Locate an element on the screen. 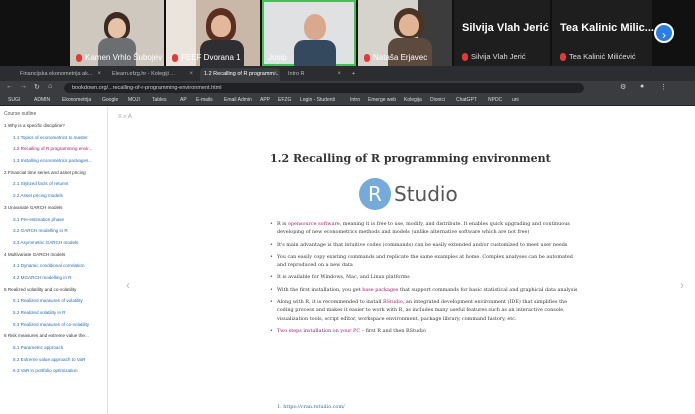 The width and height of the screenshot is (695, 414). cran-link: 1. https://cran.rstudio.com/ is located at coordinates (311, 407).